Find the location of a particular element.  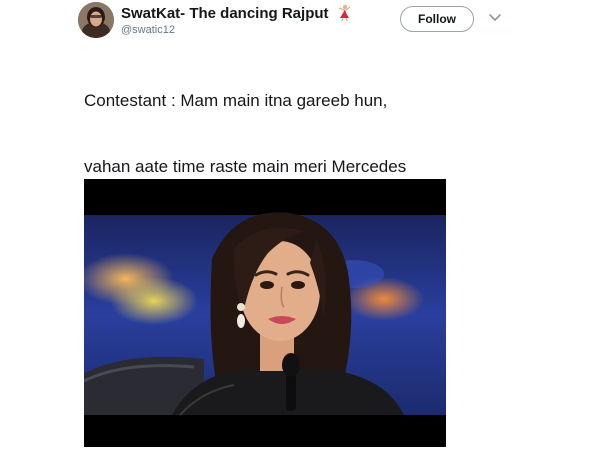

tweet-text-line: Contestant : Mam main itna gareeb hun, is located at coordinates (236, 100).